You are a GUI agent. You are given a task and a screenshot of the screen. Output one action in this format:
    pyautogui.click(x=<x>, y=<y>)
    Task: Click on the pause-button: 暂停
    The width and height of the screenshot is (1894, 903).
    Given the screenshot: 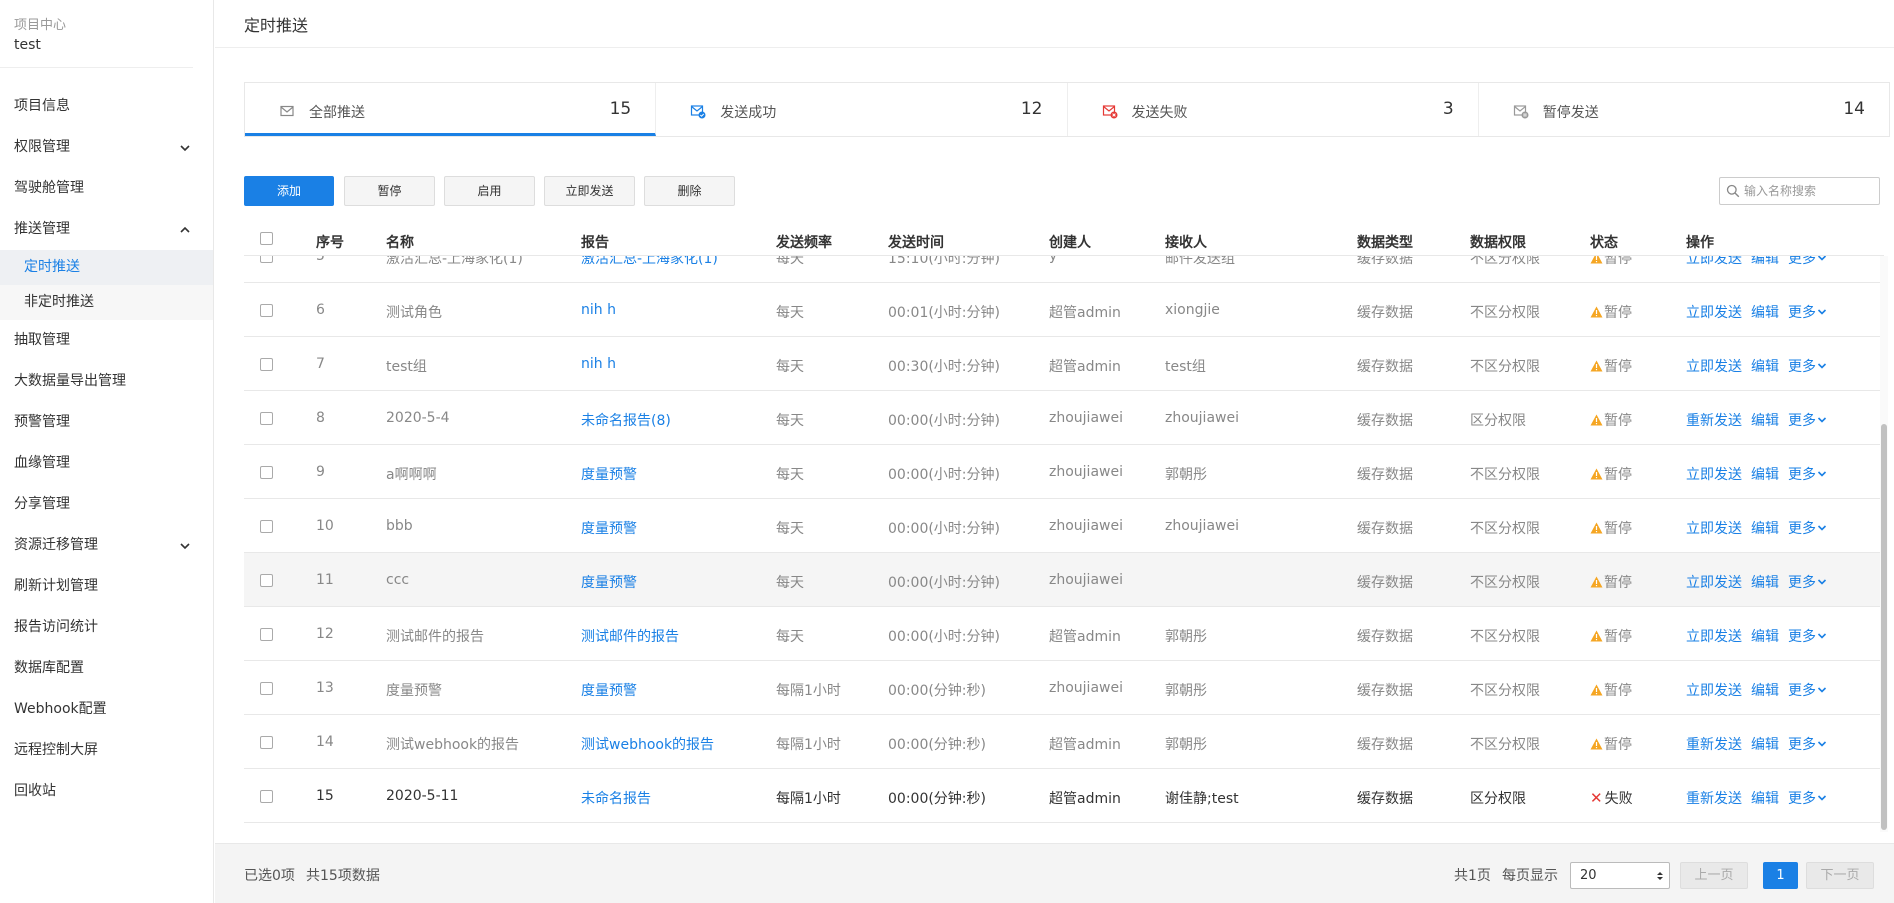 What is the action you would take?
    pyautogui.click(x=389, y=191)
    